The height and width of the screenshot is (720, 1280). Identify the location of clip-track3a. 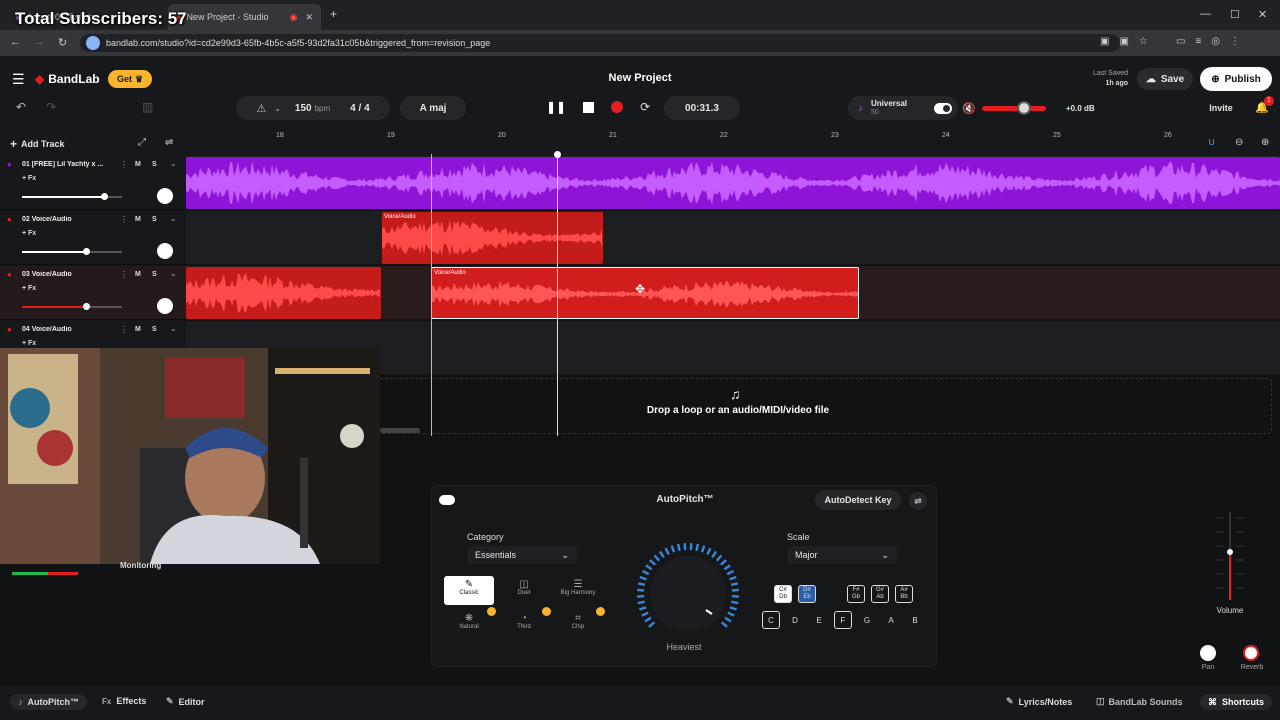
(283, 293).